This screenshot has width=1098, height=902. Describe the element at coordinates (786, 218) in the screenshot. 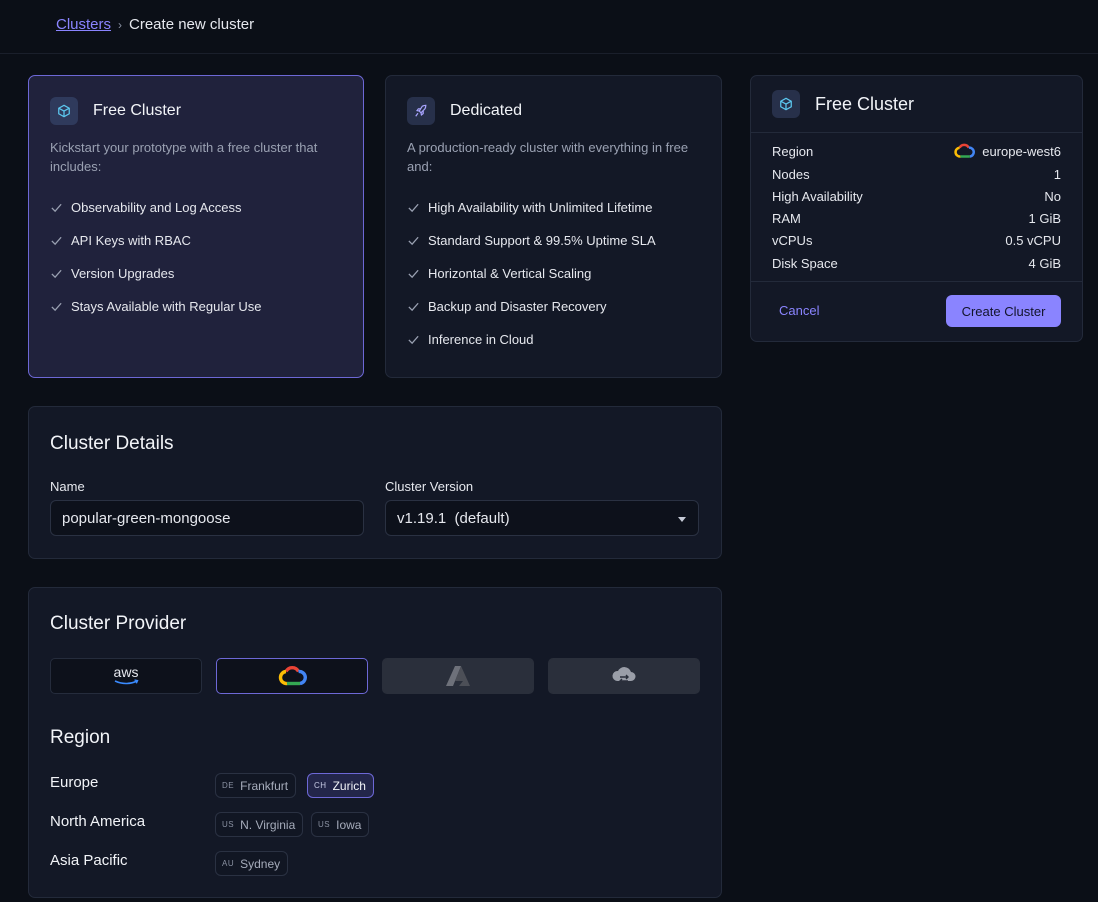

I see `spec-label: RAM` at that location.